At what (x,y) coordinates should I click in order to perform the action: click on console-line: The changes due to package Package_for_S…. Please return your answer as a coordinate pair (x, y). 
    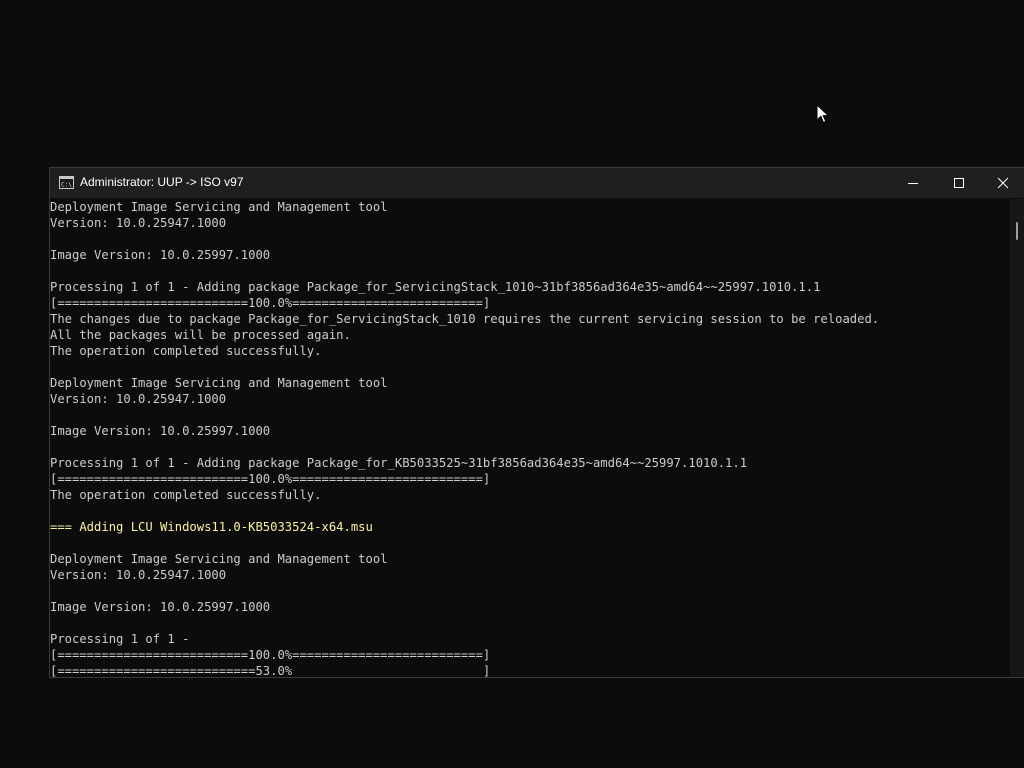
    Looking at the image, I should click on (465, 319).